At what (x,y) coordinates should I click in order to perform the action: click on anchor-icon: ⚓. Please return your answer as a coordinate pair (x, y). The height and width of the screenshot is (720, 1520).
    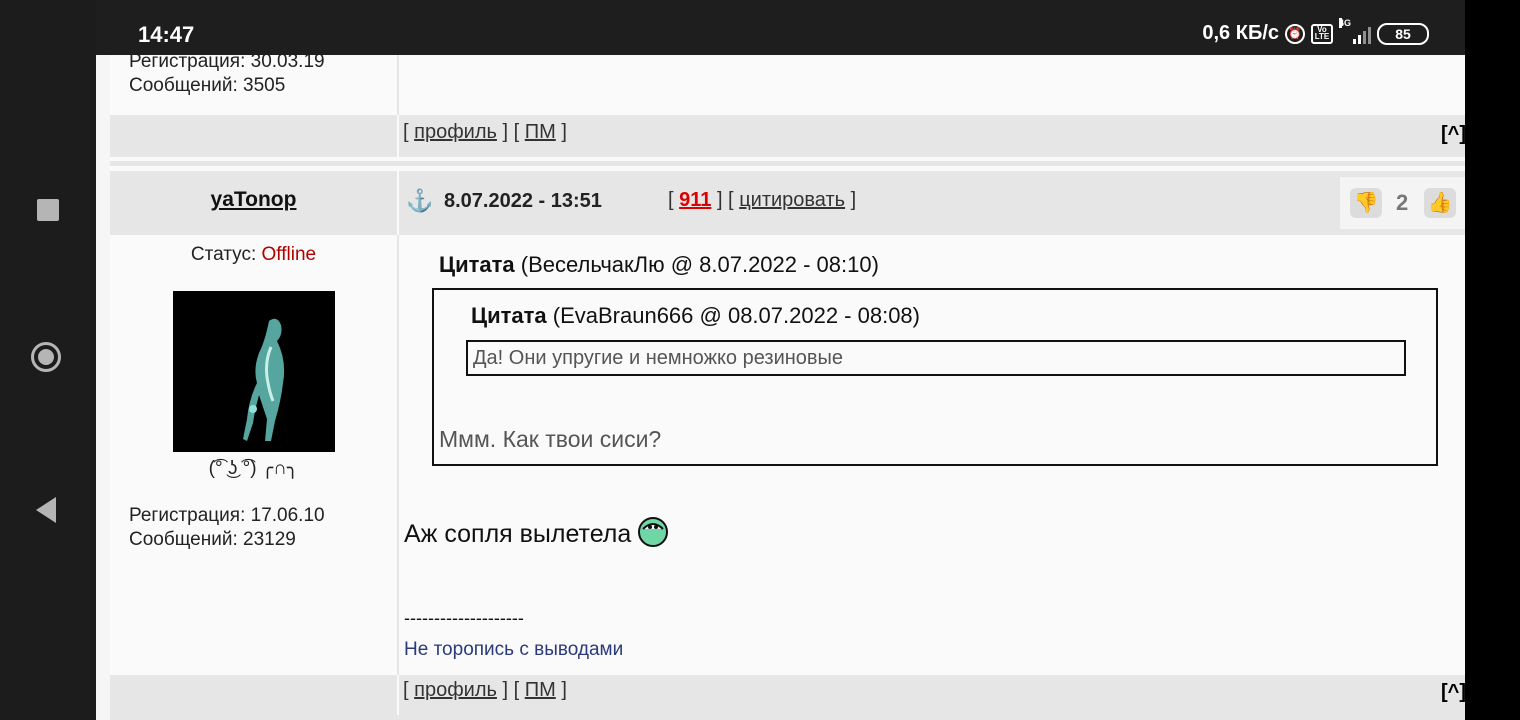
    Looking at the image, I should click on (419, 201).